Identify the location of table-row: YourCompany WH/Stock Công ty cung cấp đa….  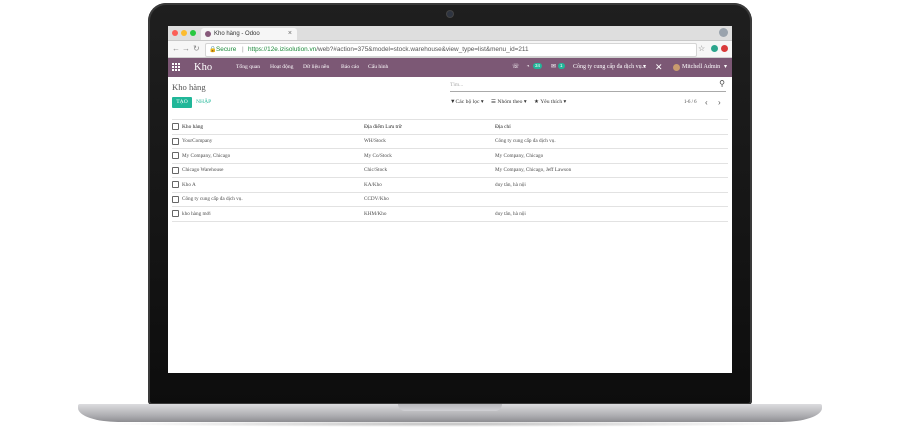
(450, 141).